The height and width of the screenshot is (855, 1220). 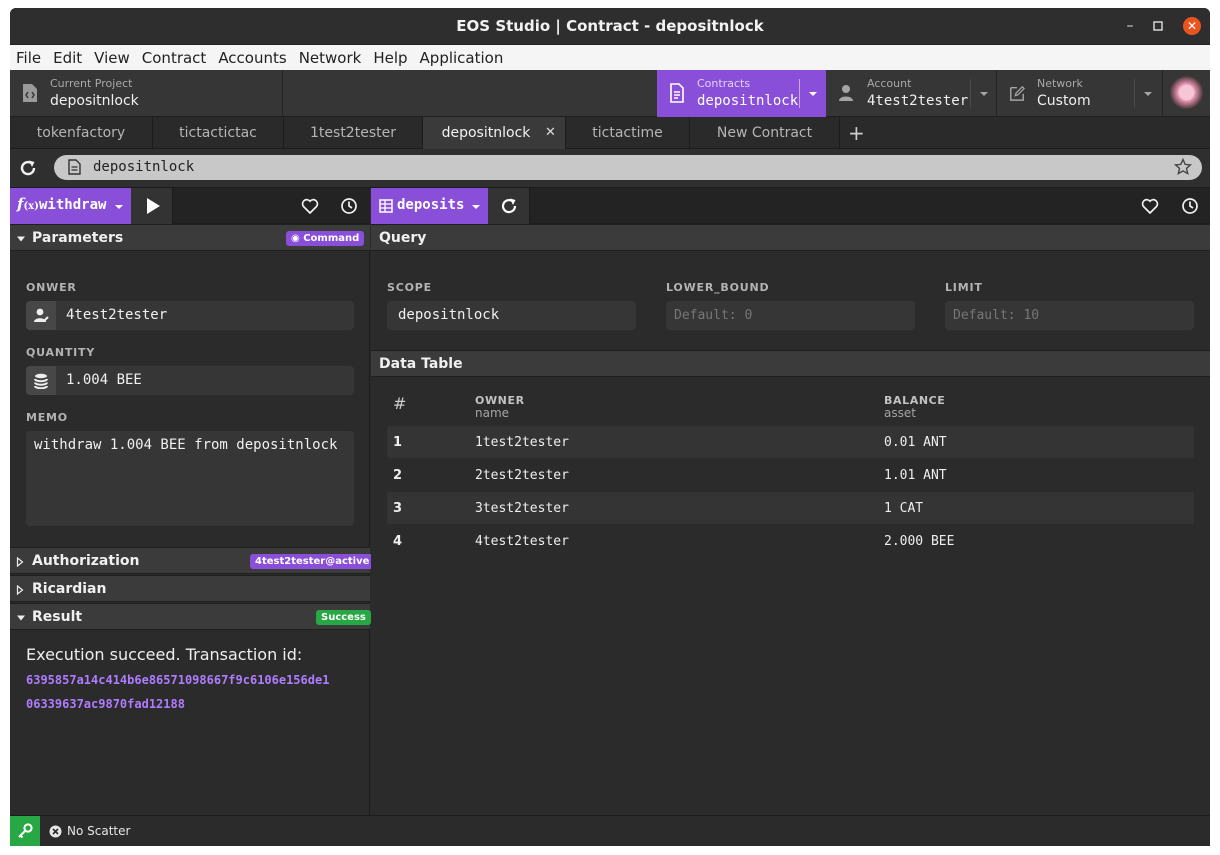 What do you see at coordinates (398, 508) in the screenshot?
I see `row-index: 3` at bounding box center [398, 508].